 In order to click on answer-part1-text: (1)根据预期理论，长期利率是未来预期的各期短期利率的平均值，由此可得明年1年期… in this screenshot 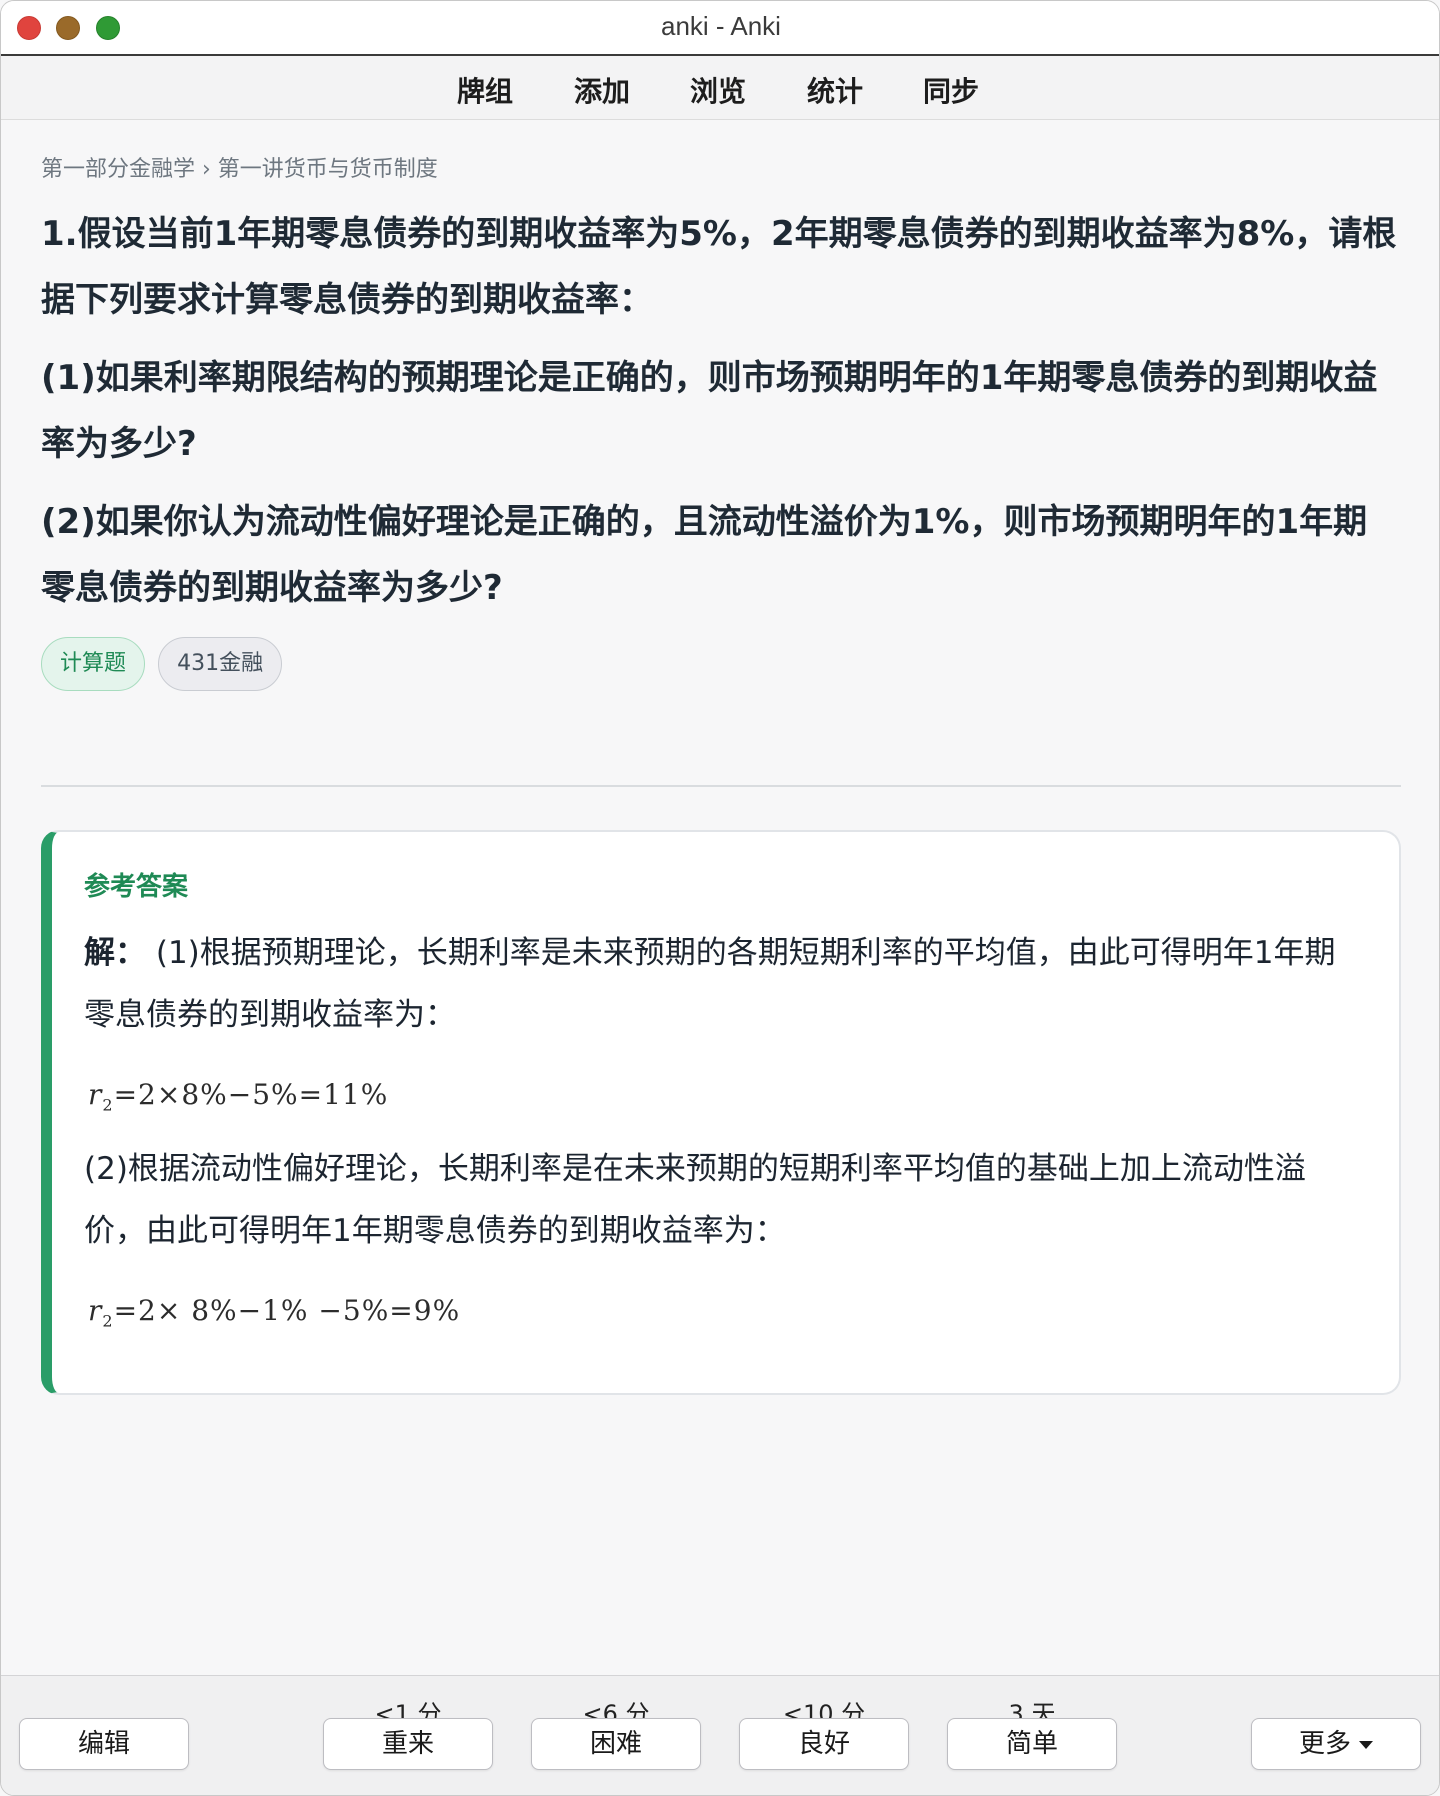, I will do `click(710, 984)`.